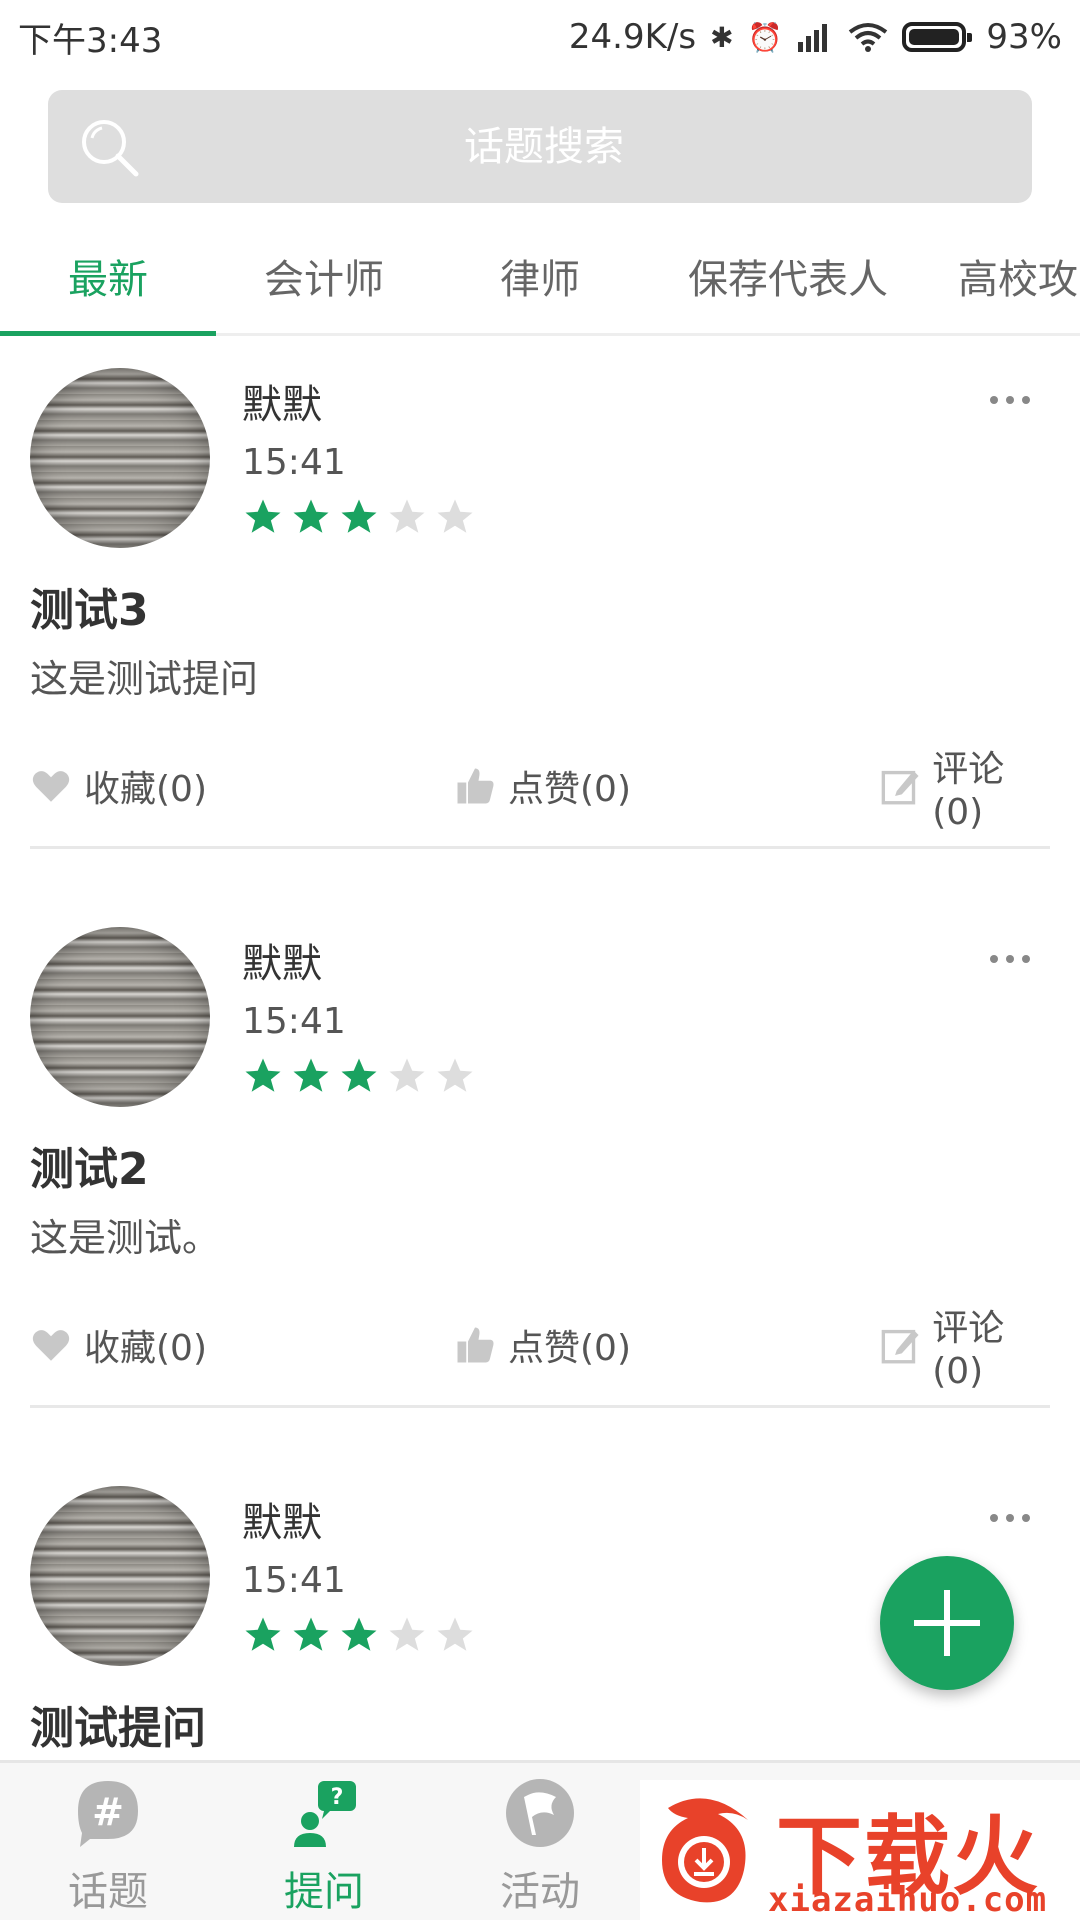  Describe the element at coordinates (1019, 286) in the screenshot. I see `tab-university: 高校攻` at that location.